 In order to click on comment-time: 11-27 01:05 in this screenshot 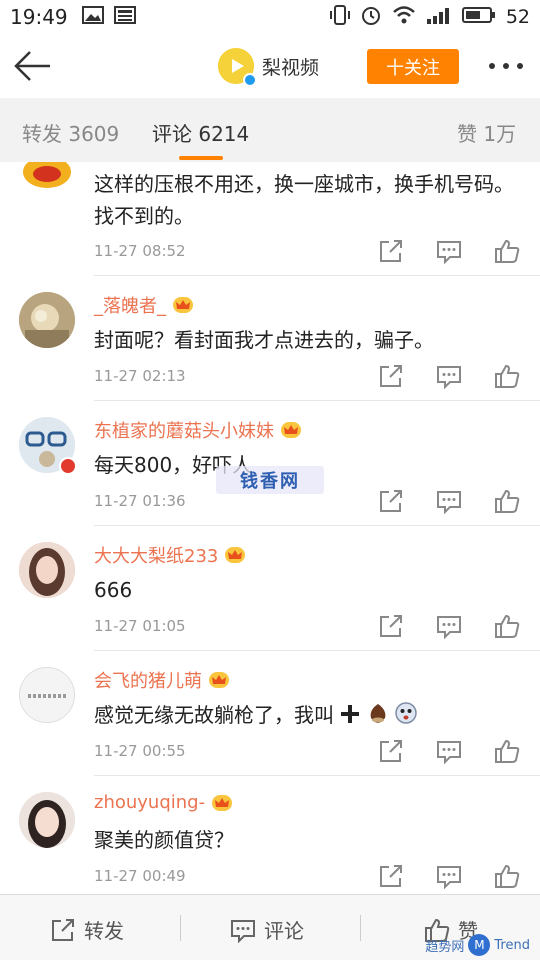, I will do `click(140, 626)`.